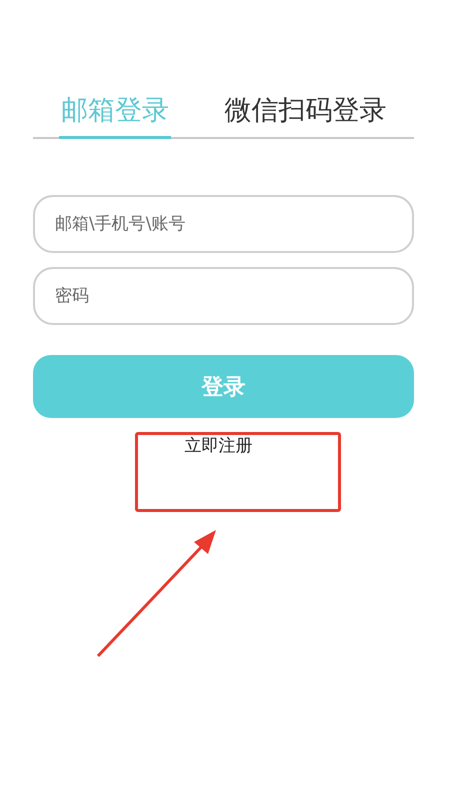 This screenshot has width=450, height=800. What do you see at coordinates (218, 445) in the screenshot?
I see `register-link: 立即注册` at bounding box center [218, 445].